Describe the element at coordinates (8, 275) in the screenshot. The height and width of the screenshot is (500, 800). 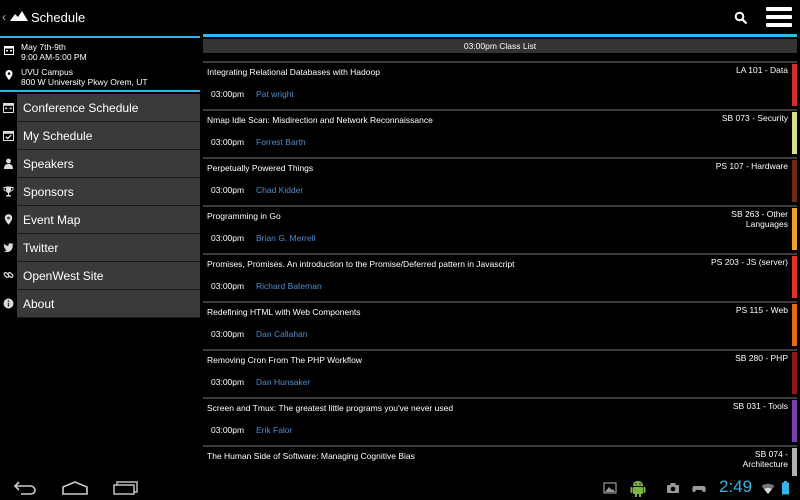
I see `link-icon` at that location.